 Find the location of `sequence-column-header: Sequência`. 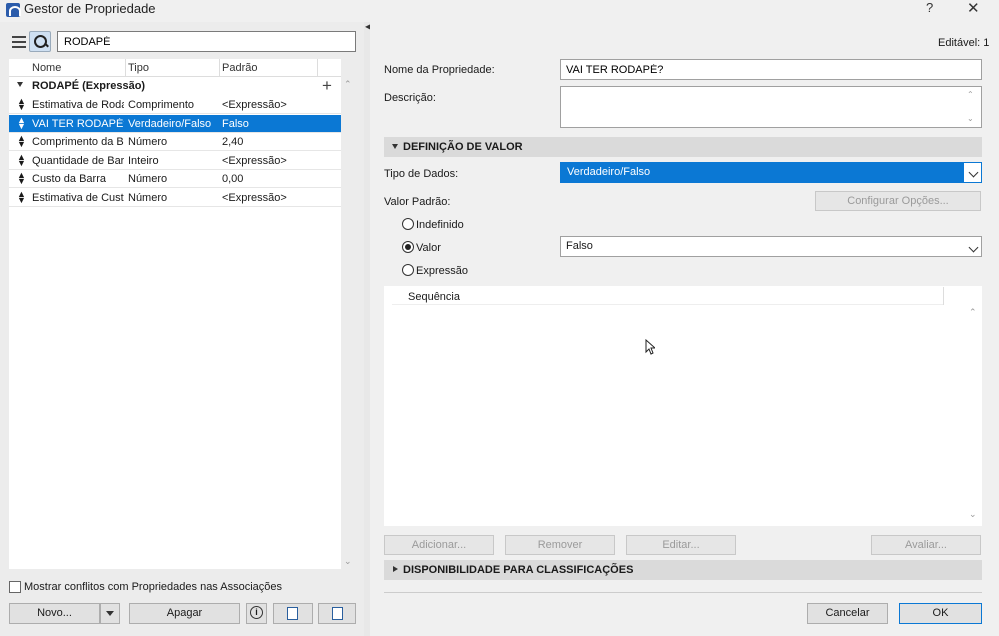

sequence-column-header: Sequência is located at coordinates (434, 297).